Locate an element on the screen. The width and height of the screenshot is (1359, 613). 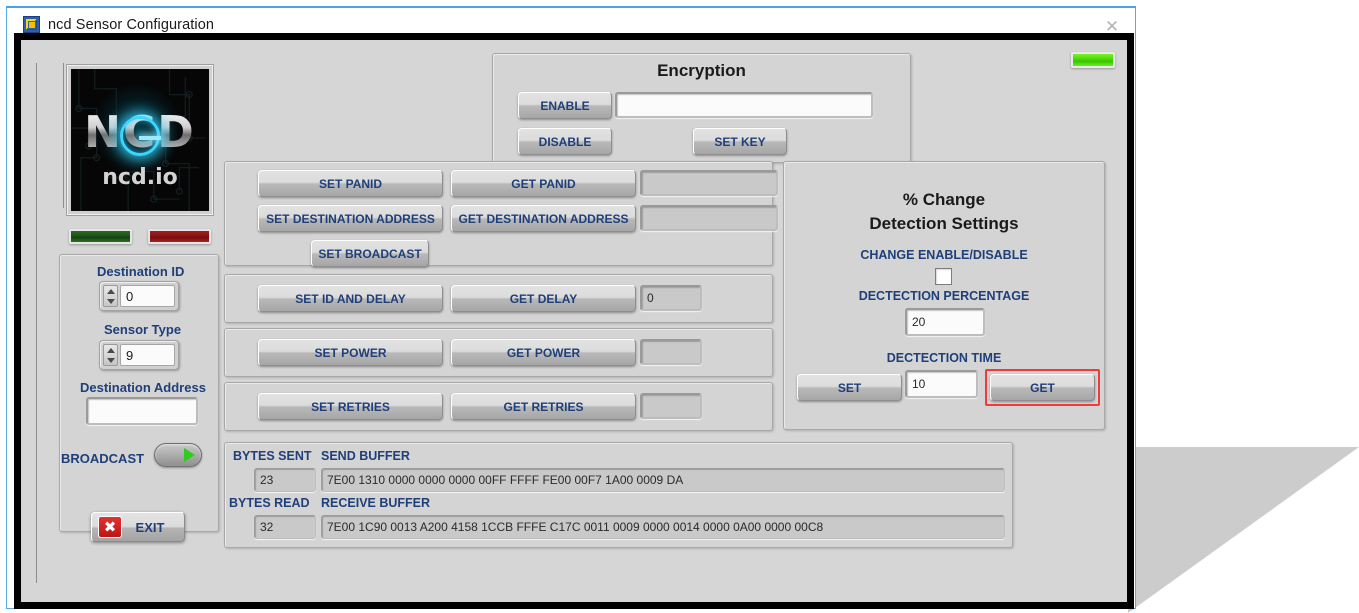
encryption-title: Encryption is located at coordinates (701, 70).